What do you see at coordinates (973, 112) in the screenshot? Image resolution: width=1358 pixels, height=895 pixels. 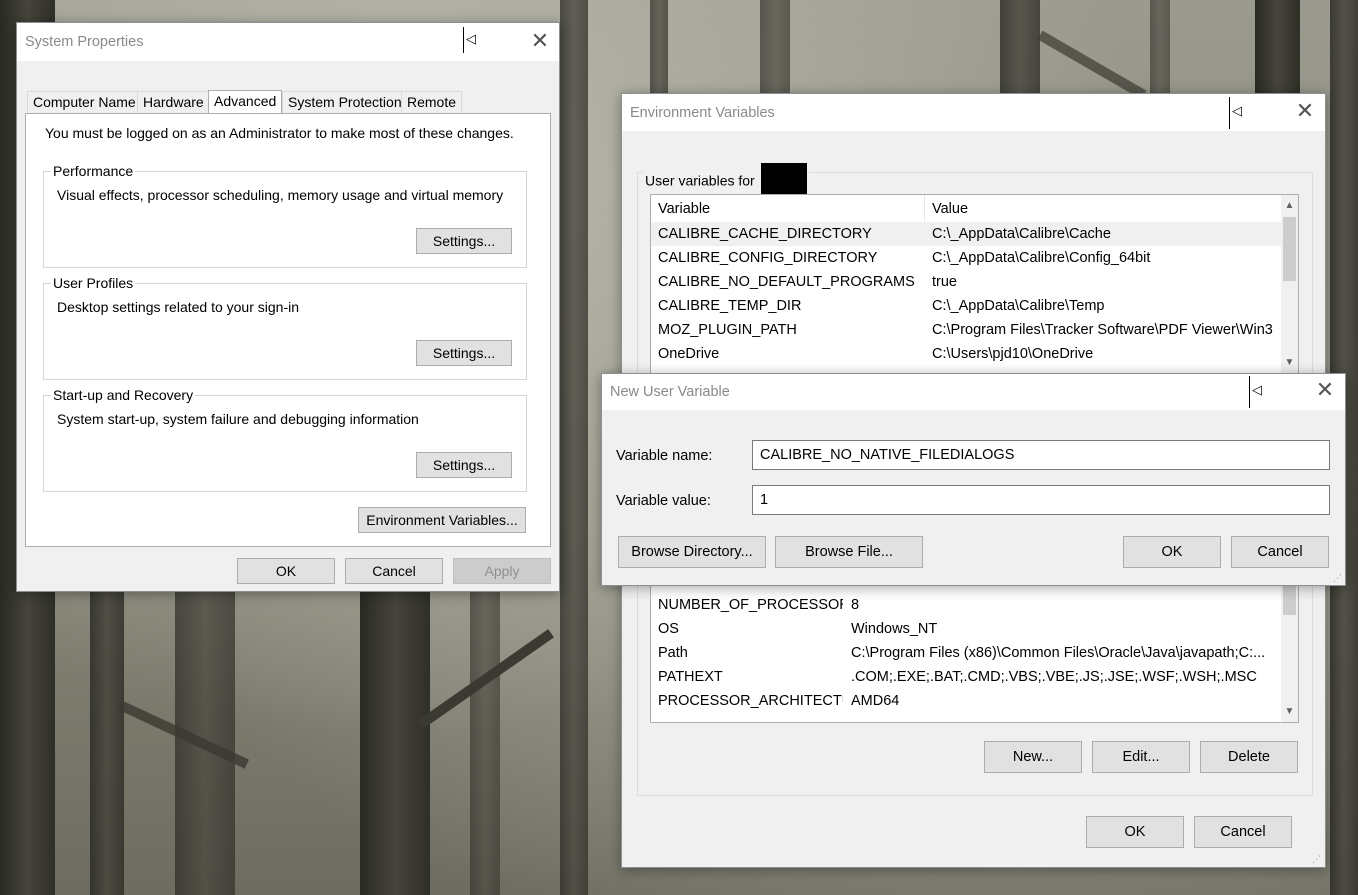 I see `title-bar: Environment Variables ◁ ✕` at bounding box center [973, 112].